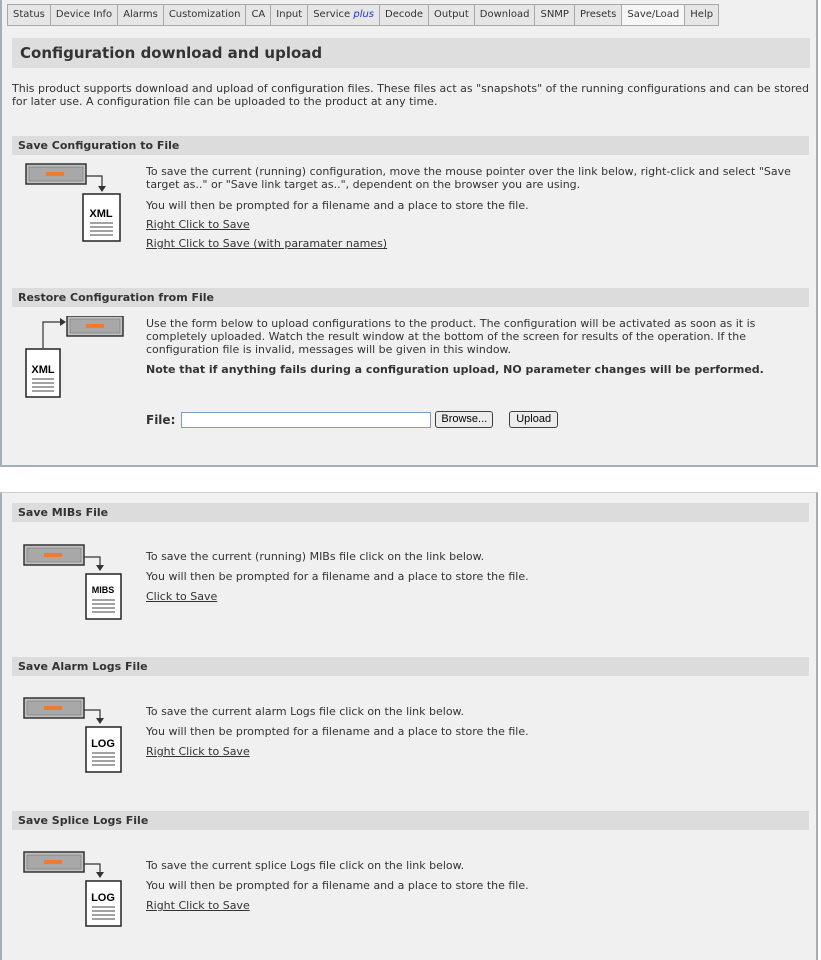 This screenshot has width=821, height=960. I want to click on tab-save-load: Save/Load, so click(653, 15).